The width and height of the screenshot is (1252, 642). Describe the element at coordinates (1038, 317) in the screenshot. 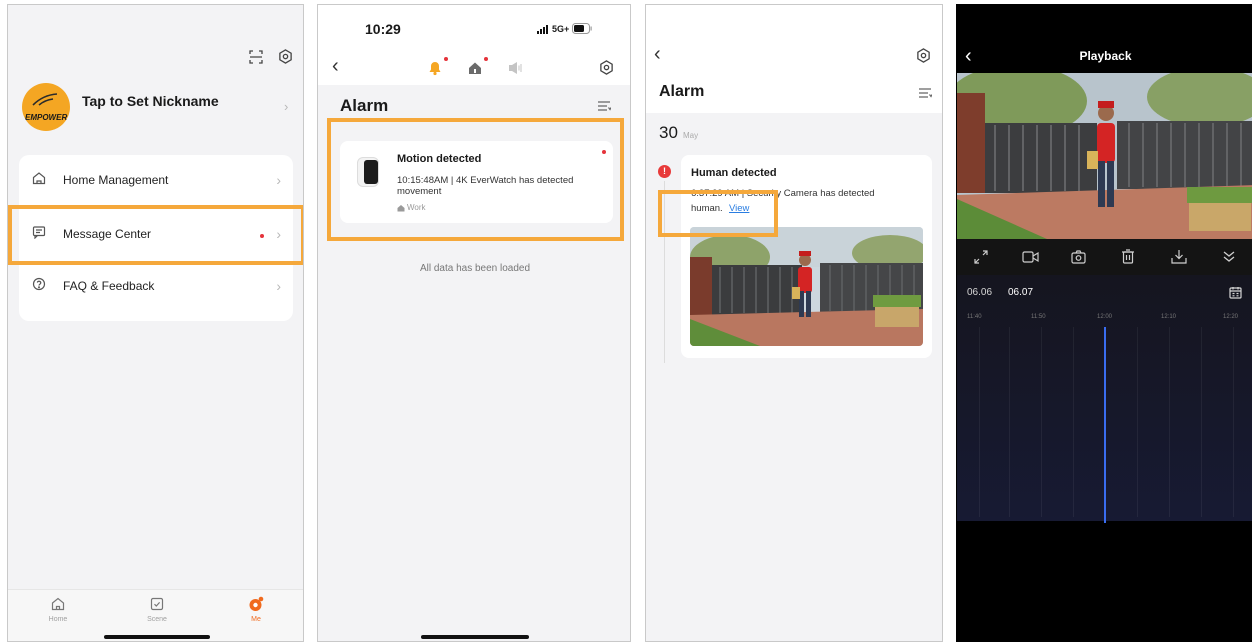

I see `timeline-tick: 11:50` at that location.